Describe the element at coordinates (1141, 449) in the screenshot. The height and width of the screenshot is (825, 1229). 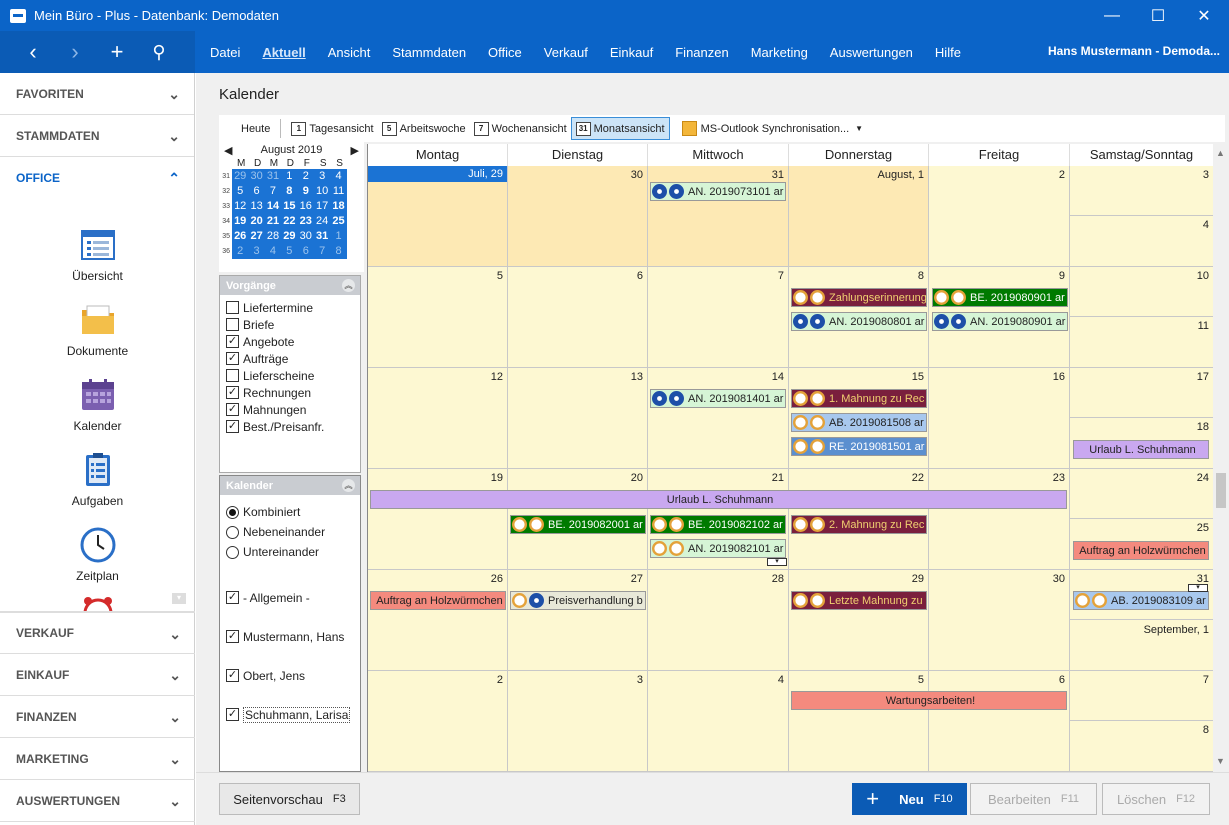
I see `calendar-event: Urlaub L. Schuhmann` at that location.